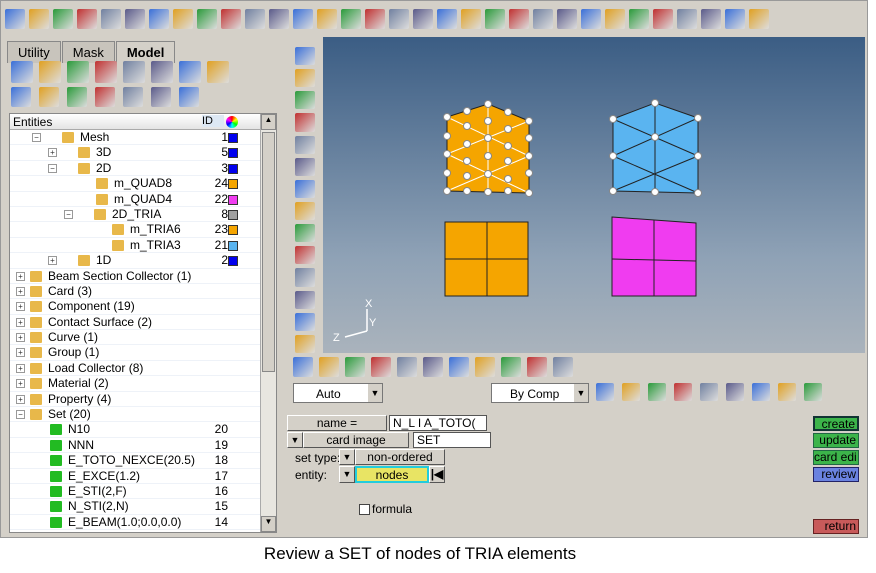 The height and width of the screenshot is (573, 876). What do you see at coordinates (836, 474) in the screenshot?
I see `review-button: review` at bounding box center [836, 474].